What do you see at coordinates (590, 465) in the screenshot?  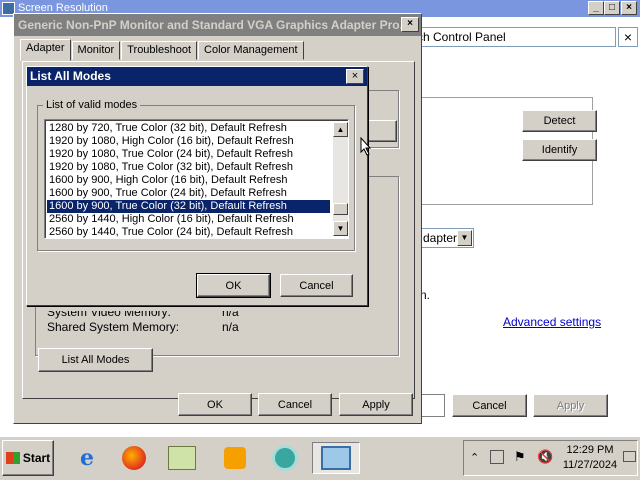 I see `clock-date: 11/27/2024` at bounding box center [590, 465].